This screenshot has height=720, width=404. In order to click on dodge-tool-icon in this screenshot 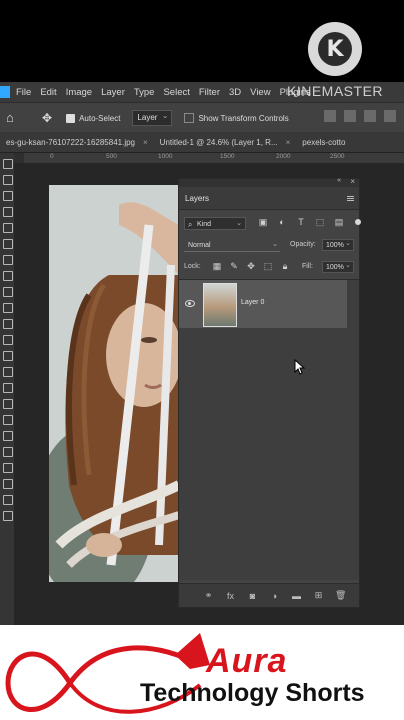, I will do `click(8, 388)`.